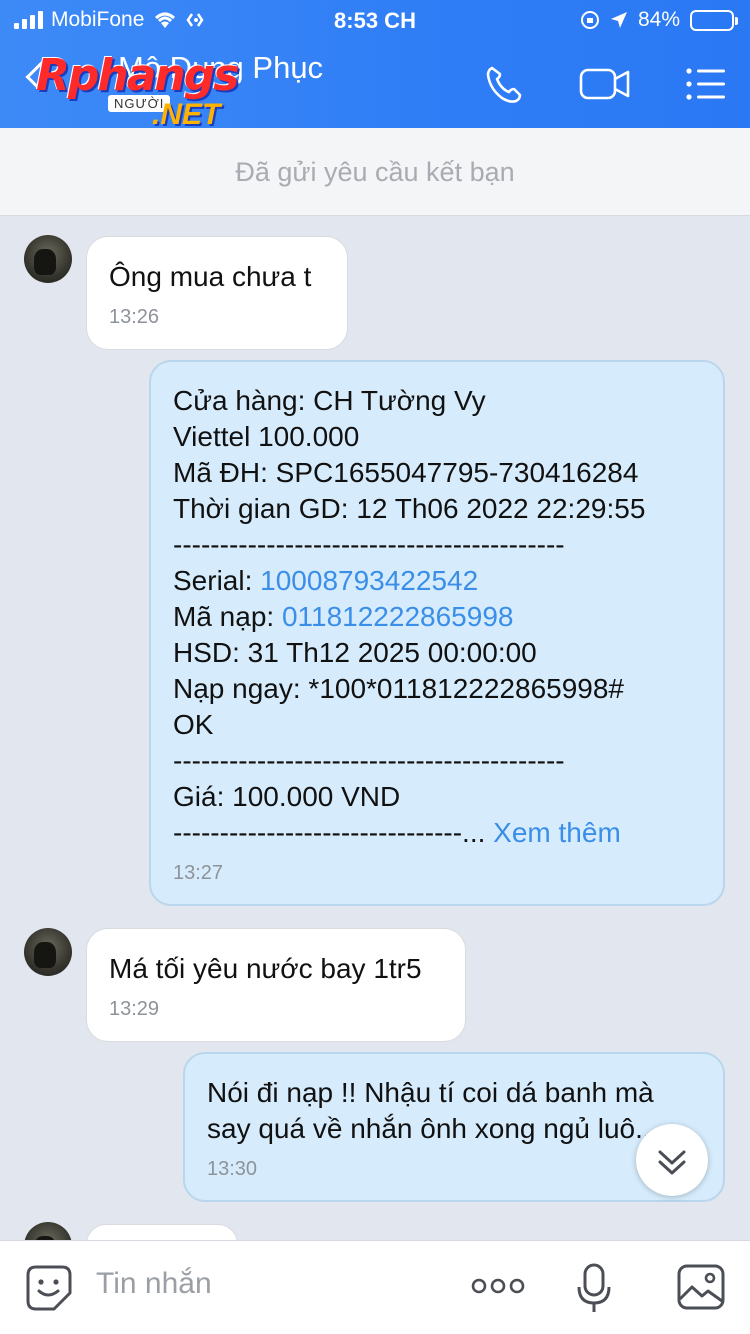  What do you see at coordinates (186, 114) in the screenshot?
I see `watermark-domain: .NET` at bounding box center [186, 114].